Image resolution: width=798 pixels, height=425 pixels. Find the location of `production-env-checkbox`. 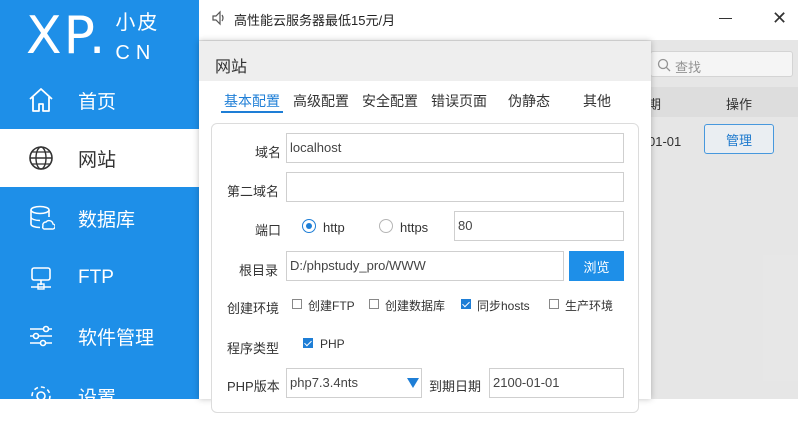

production-env-checkbox is located at coordinates (554, 304).